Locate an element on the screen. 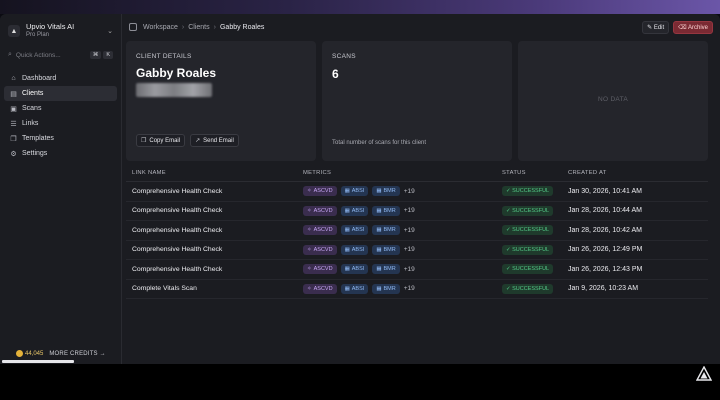  send-email-label: Send Email is located at coordinates (218, 140).